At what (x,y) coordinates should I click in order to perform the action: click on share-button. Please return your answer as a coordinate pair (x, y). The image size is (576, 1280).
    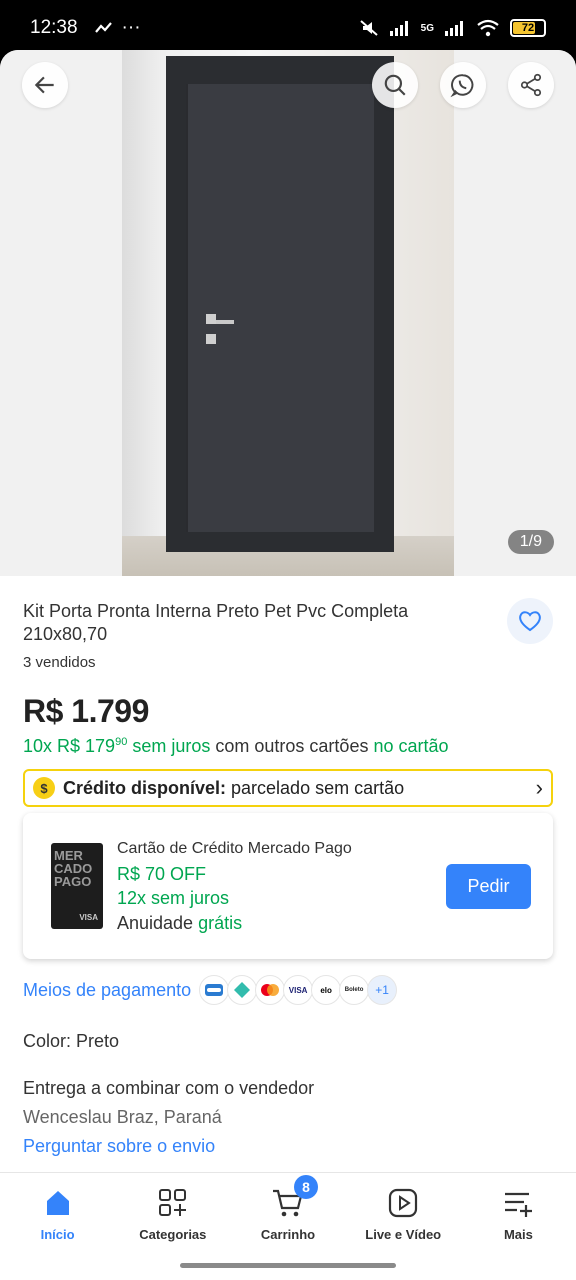
    Looking at the image, I should click on (531, 85).